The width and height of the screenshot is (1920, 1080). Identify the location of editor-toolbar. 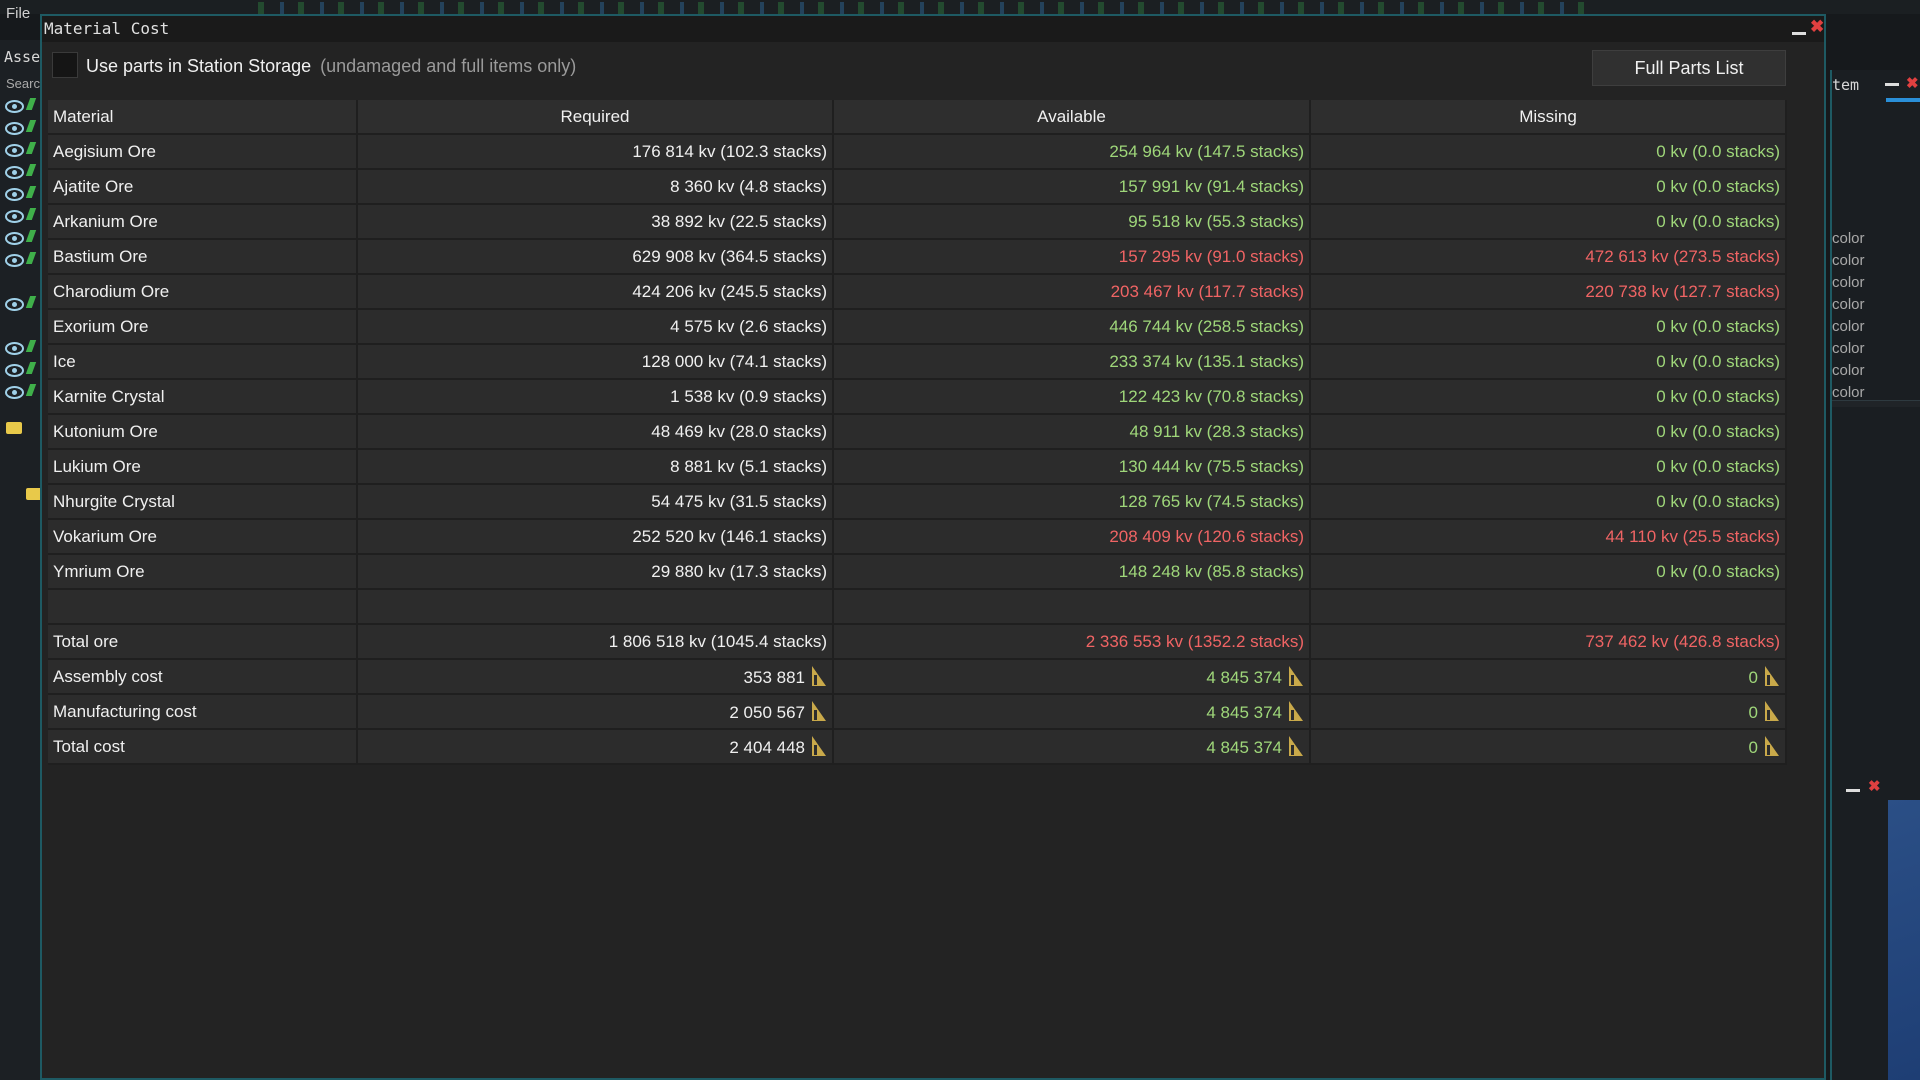
(923, 8).